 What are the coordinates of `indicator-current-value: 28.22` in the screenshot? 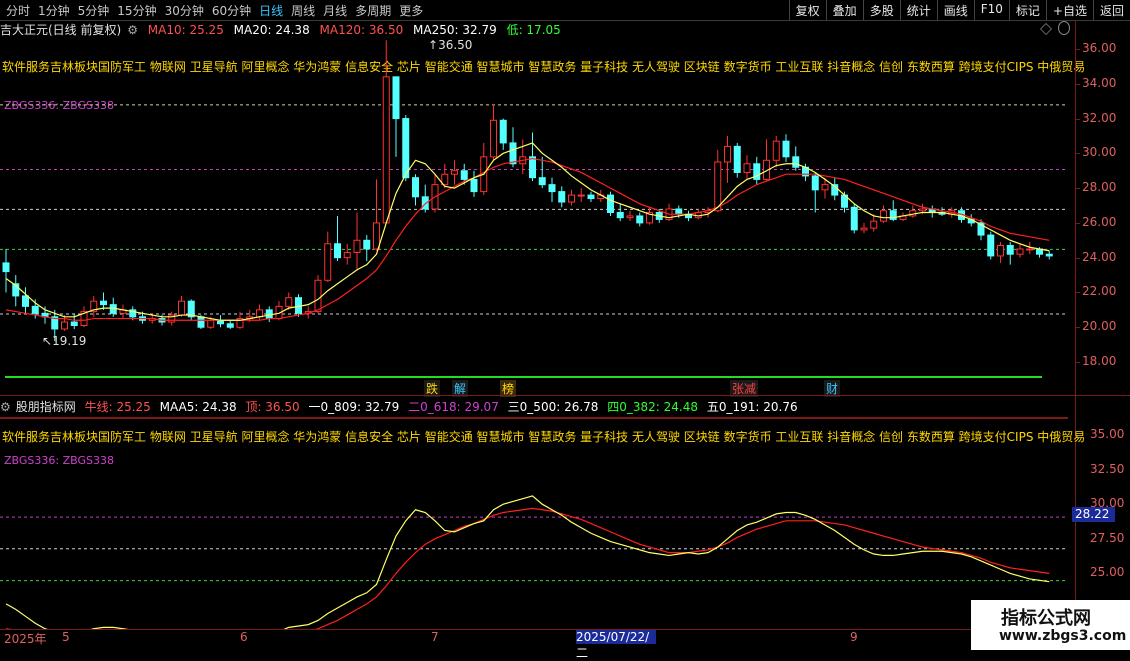 It's located at (1093, 514).